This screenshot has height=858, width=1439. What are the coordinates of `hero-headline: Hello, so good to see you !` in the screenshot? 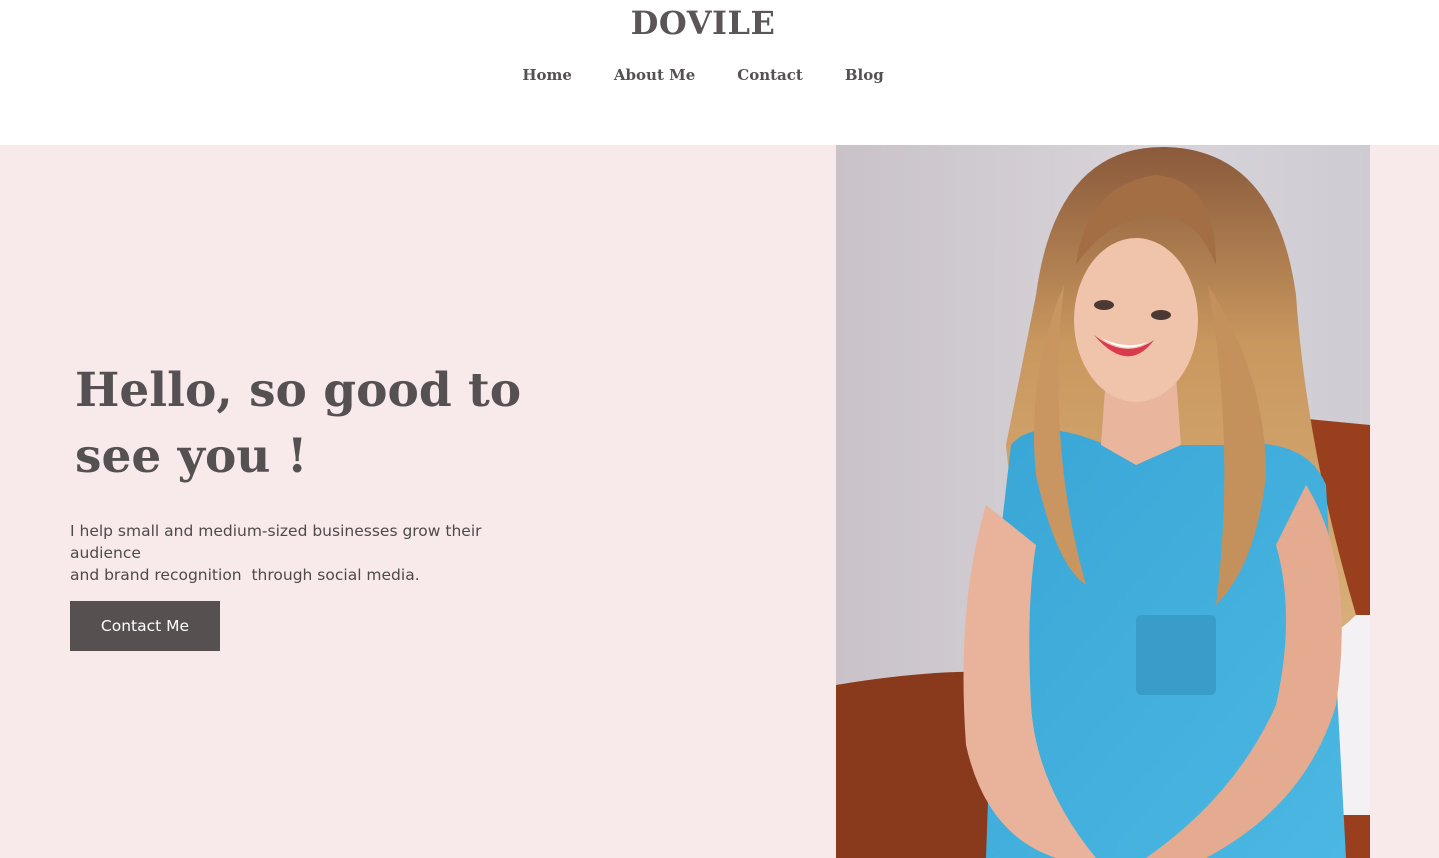 It's located at (310, 424).